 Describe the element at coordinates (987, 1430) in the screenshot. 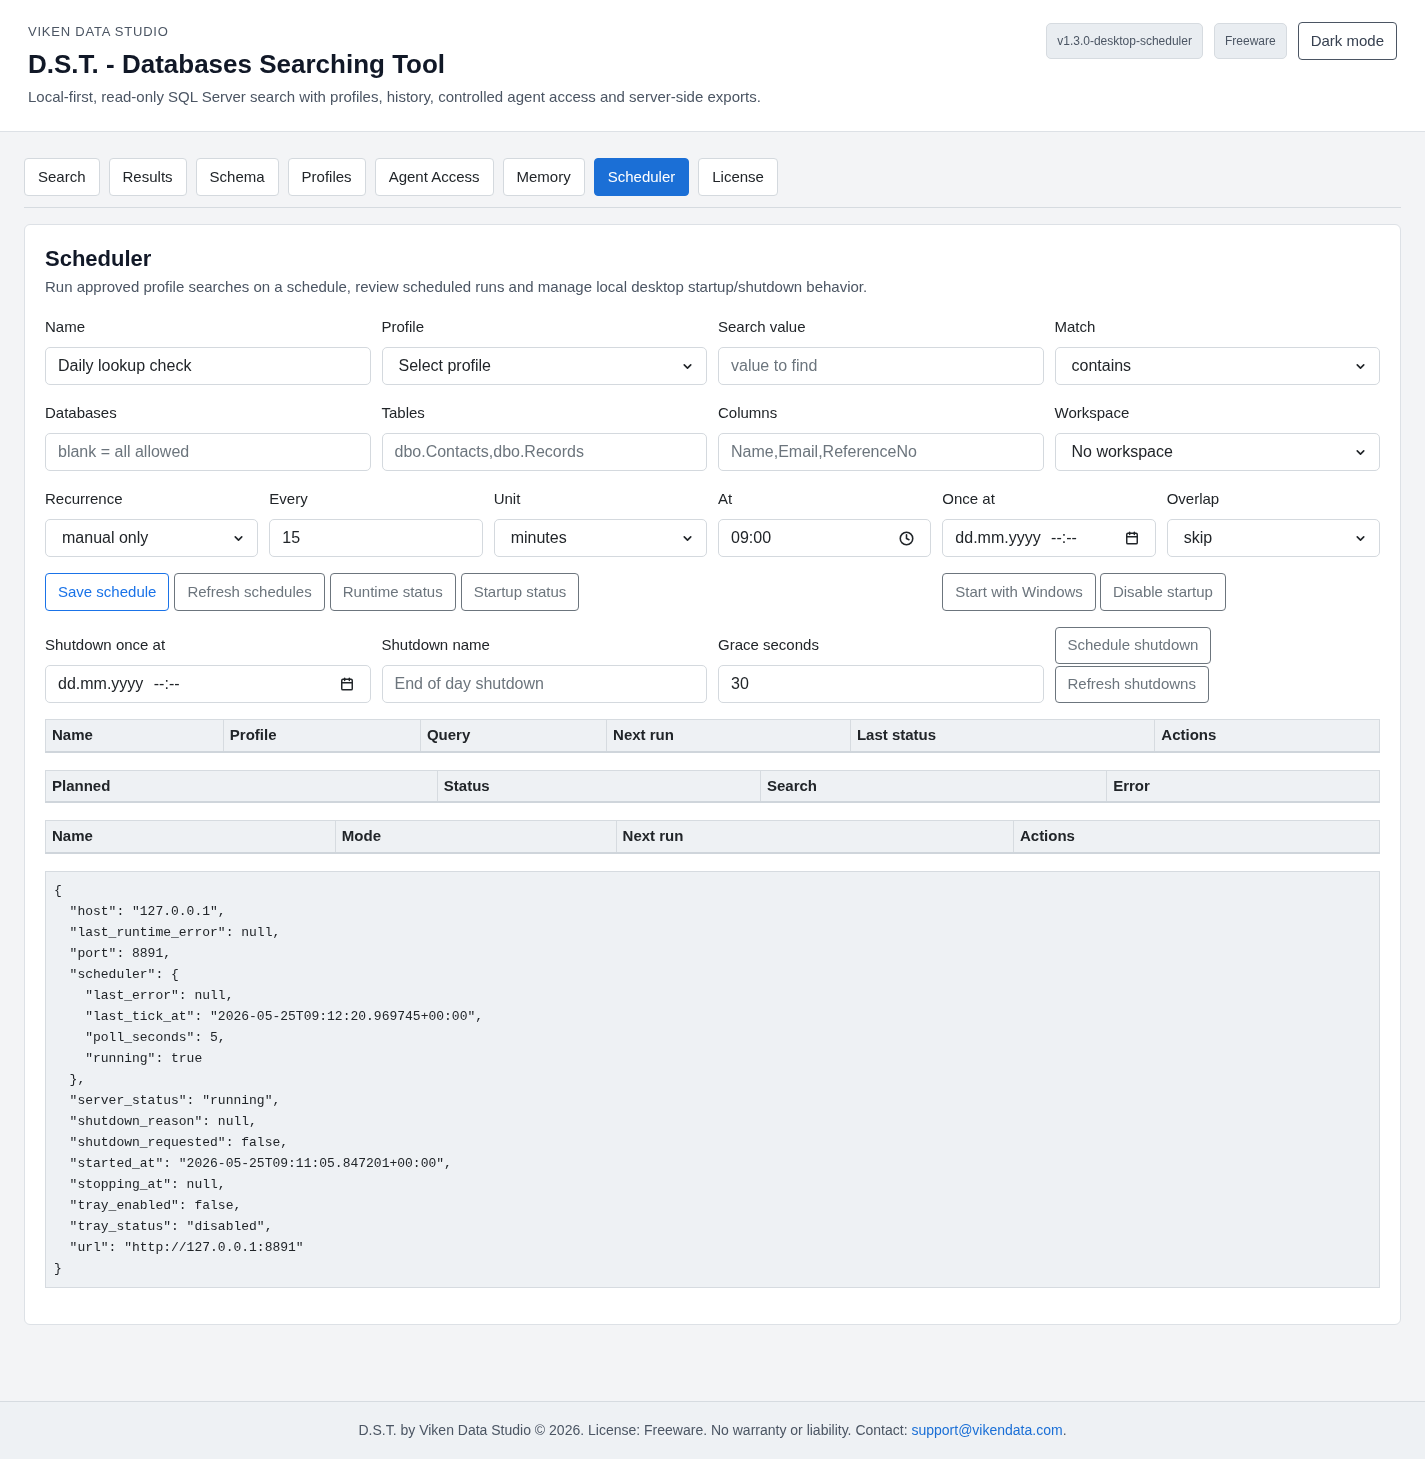

I see `support-email-link: support@vikendata.com` at that location.